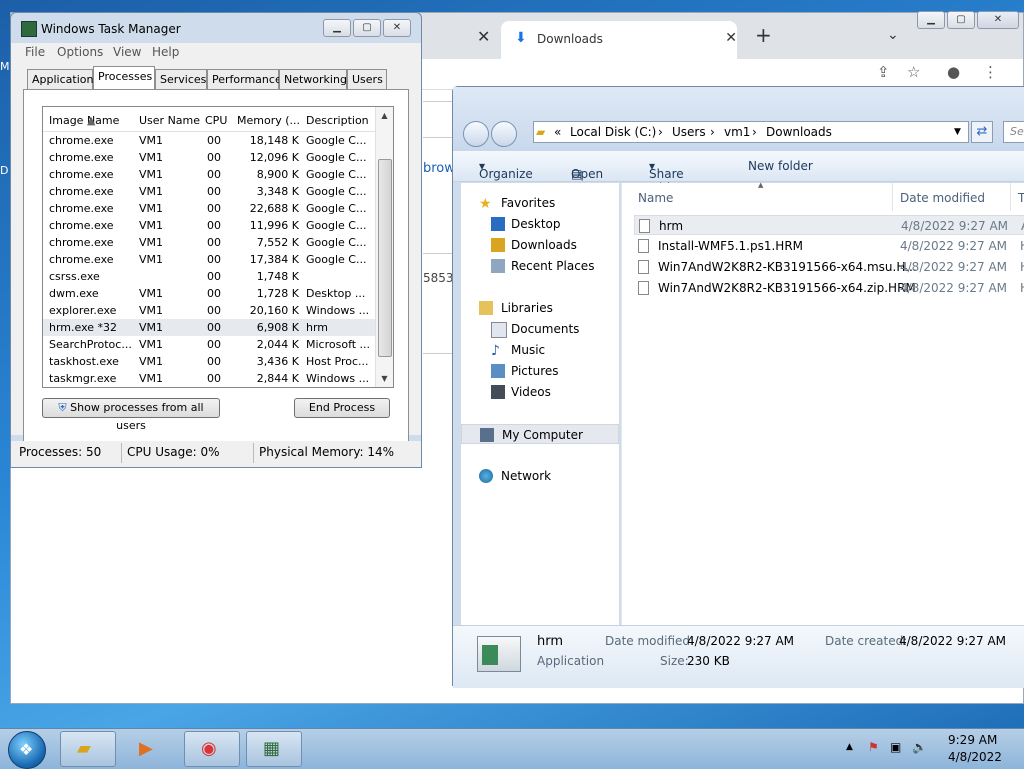  What do you see at coordinates (689, 132) in the screenshot?
I see `breadcrumb-users: Users` at bounding box center [689, 132].